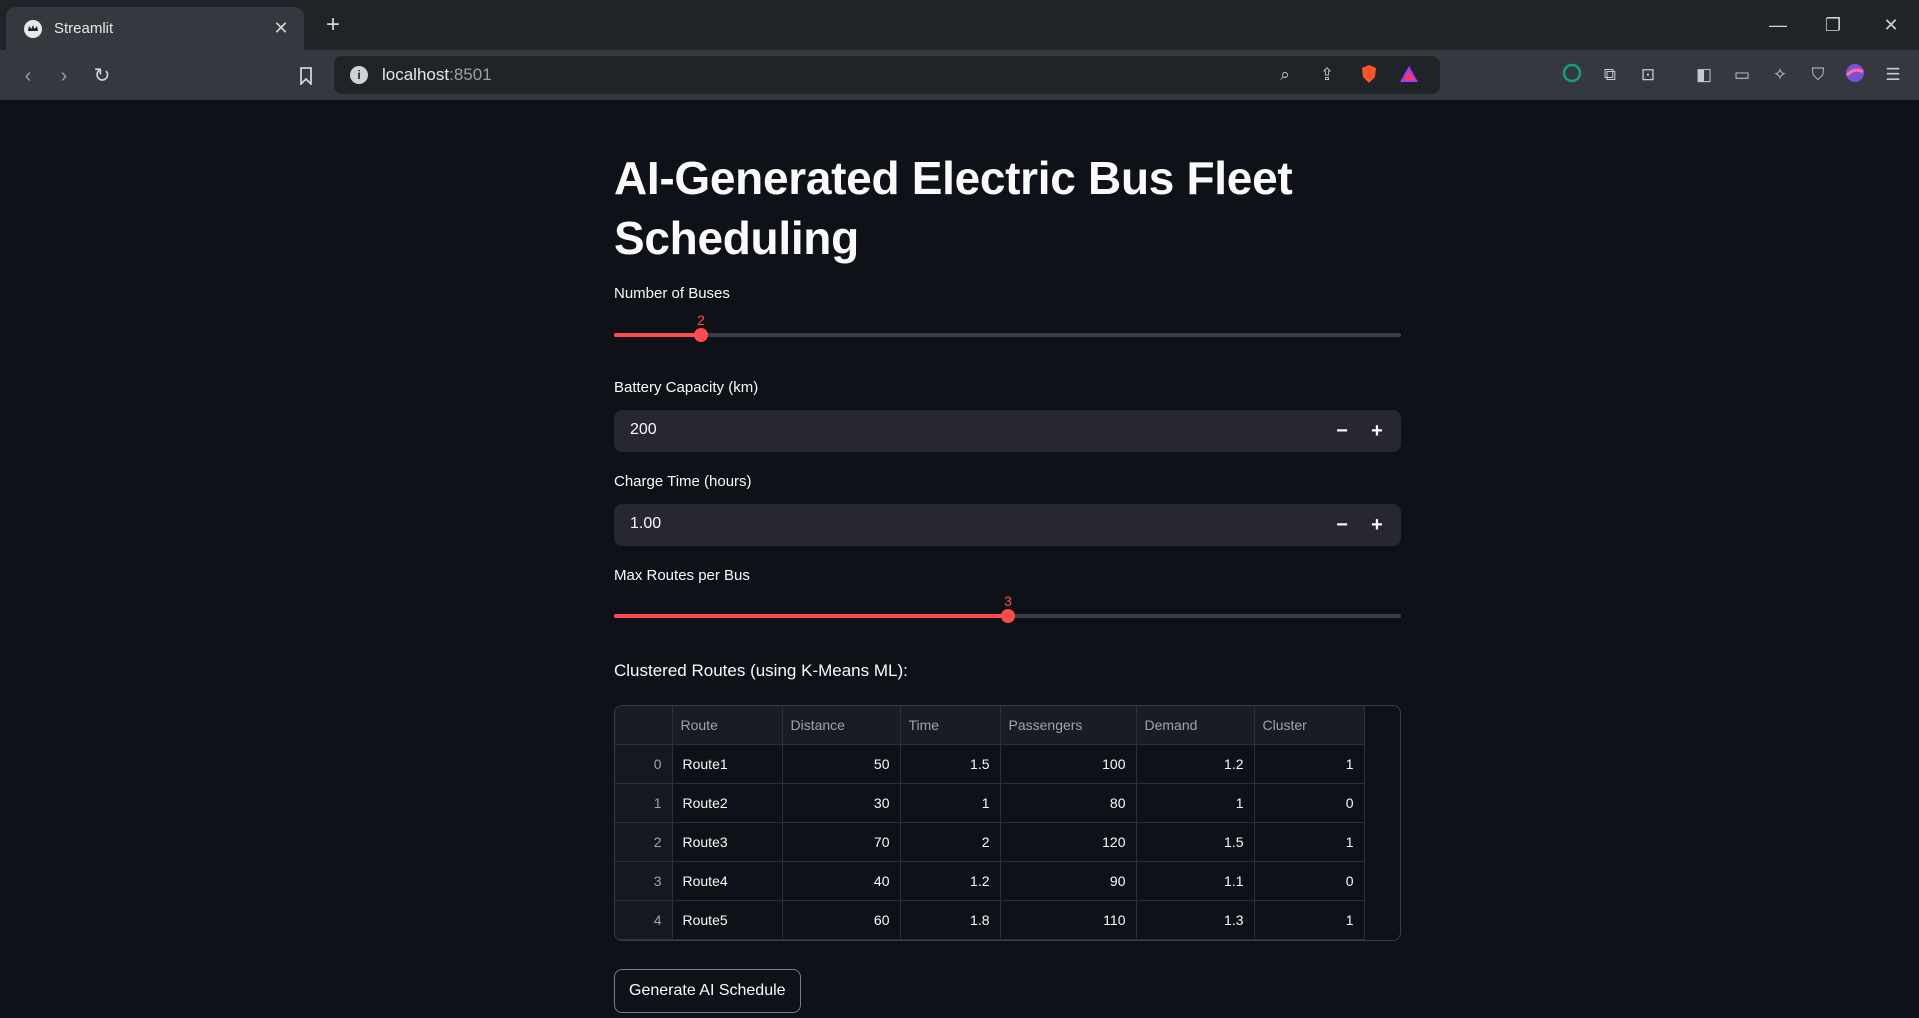 This screenshot has width=1919, height=1018. Describe the element at coordinates (645, 524) in the screenshot. I see `charge-time-value: 1.00` at that location.